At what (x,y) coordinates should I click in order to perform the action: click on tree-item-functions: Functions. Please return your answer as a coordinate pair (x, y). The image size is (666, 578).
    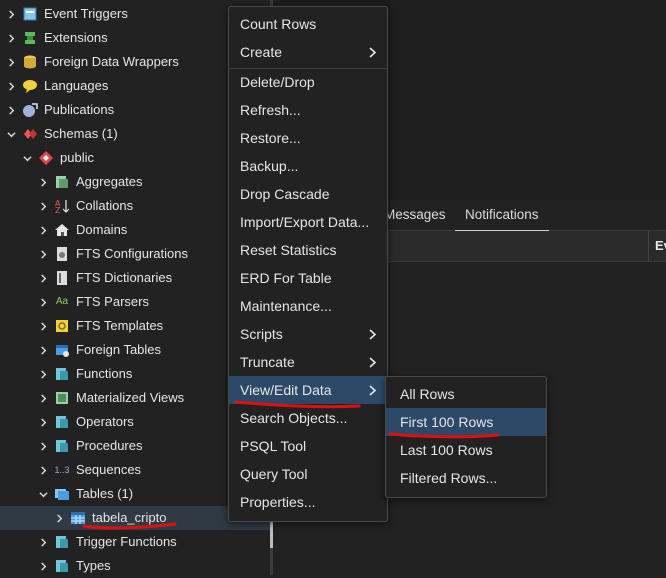
    Looking at the image, I should click on (84, 374).